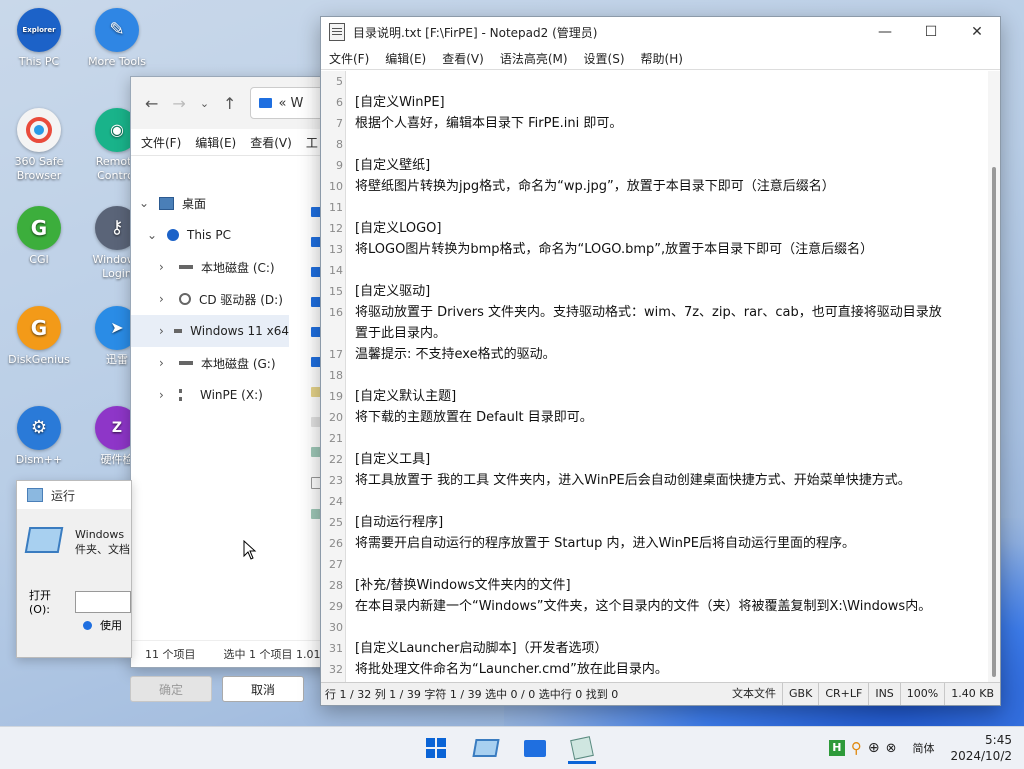 This screenshot has width=1024, height=769. I want to click on close-button: ✕, so click(977, 32).